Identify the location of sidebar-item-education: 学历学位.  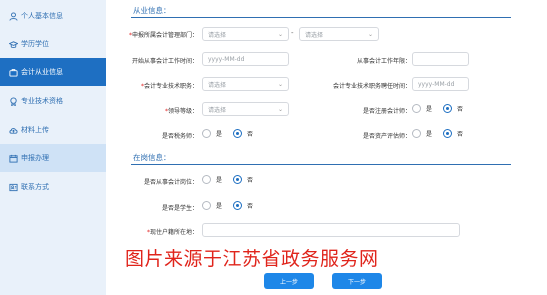
(53, 44).